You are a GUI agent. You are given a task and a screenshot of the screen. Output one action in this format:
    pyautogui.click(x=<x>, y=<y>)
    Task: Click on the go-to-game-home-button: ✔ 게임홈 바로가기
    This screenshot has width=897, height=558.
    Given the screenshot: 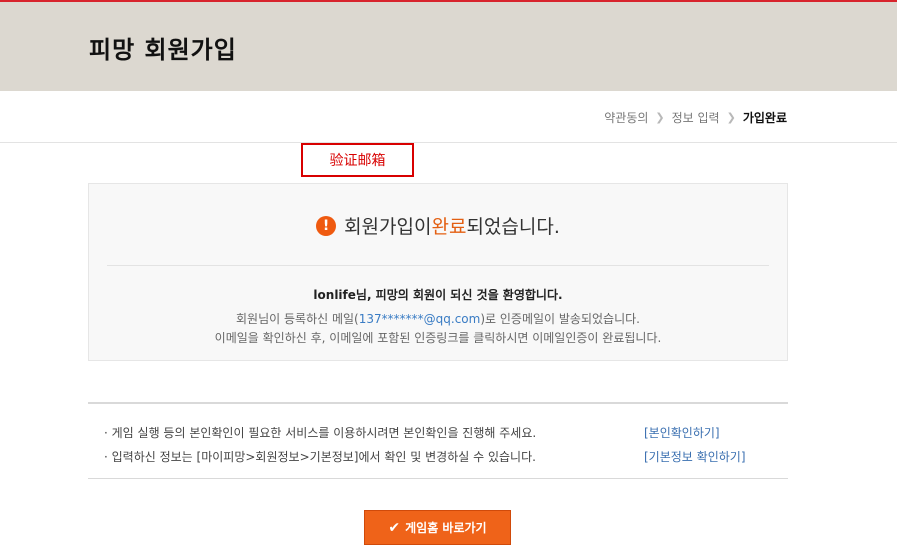 What is the action you would take?
    pyautogui.click(x=437, y=527)
    